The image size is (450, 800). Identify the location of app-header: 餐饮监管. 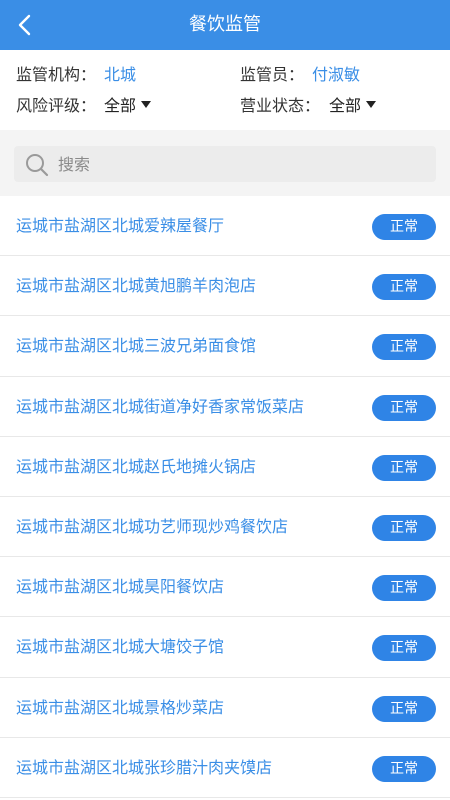
(225, 25).